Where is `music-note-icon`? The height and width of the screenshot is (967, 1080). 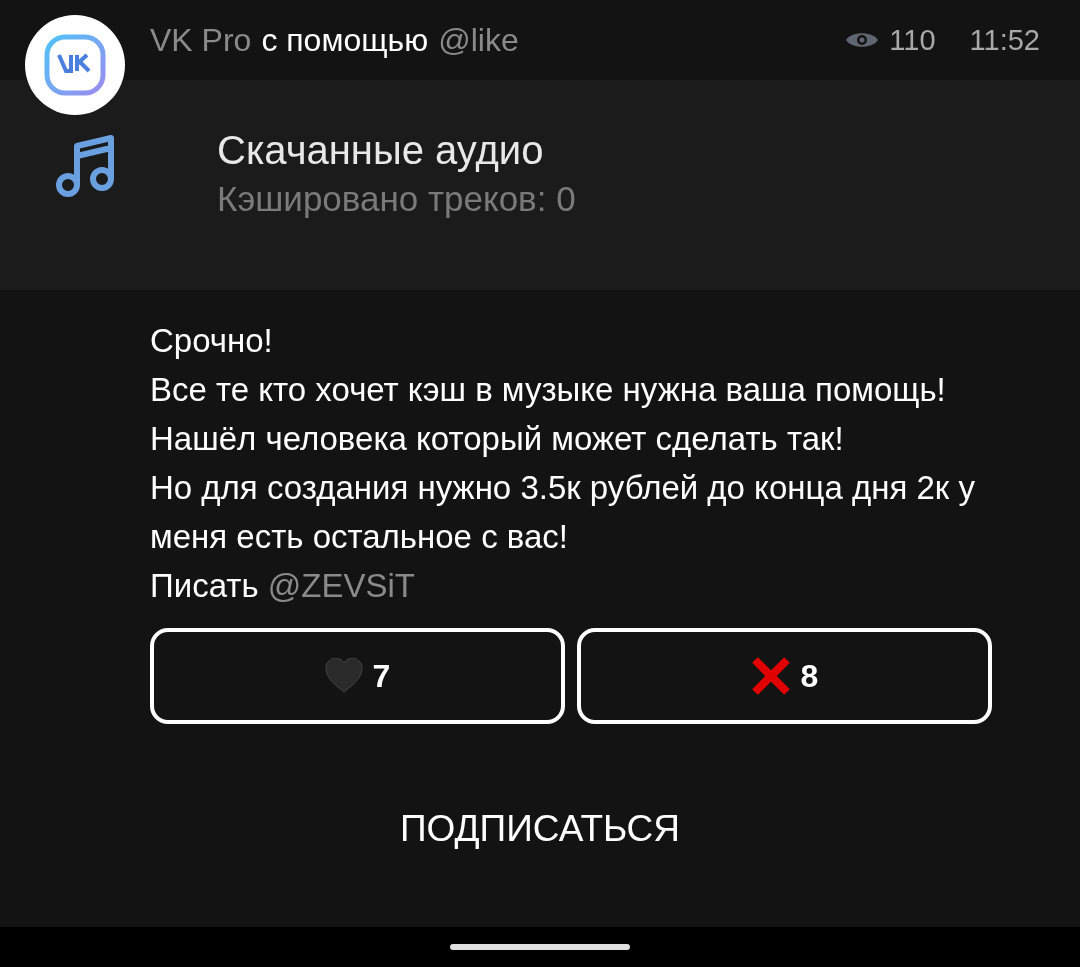
music-note-icon is located at coordinates (86, 165).